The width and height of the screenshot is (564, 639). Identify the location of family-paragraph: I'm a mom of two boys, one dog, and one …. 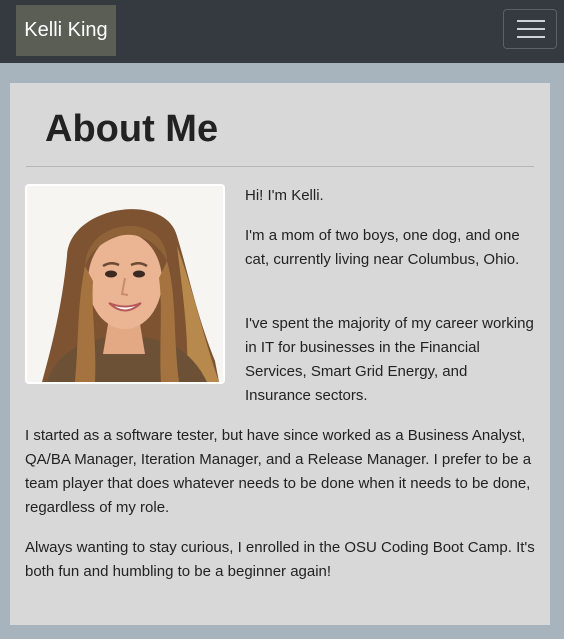
(382, 247).